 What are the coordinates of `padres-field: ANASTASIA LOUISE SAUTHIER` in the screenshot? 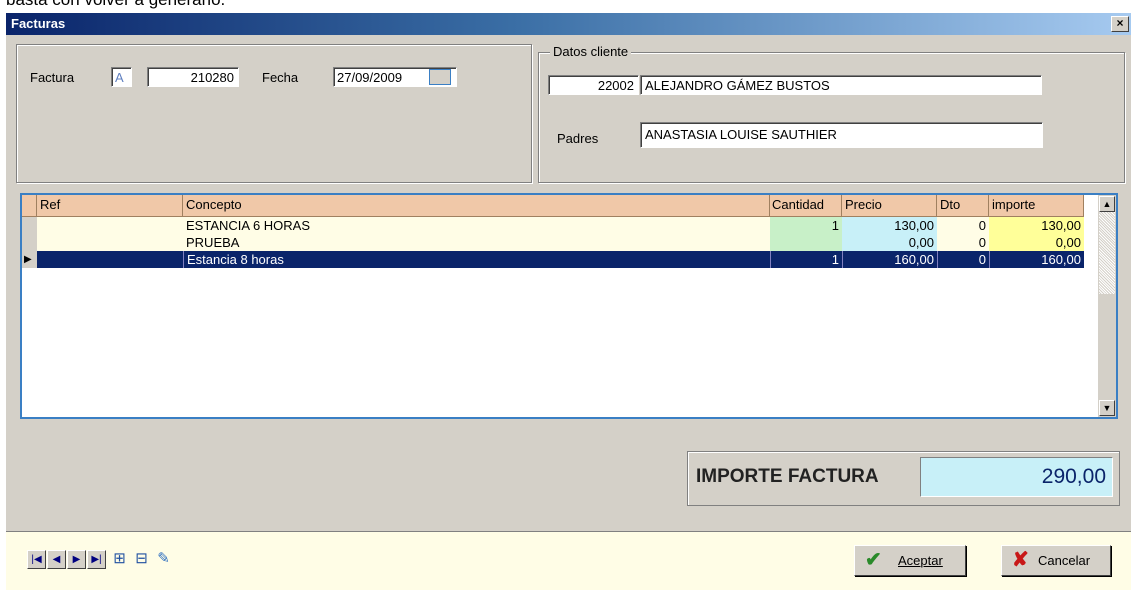 It's located at (841, 135).